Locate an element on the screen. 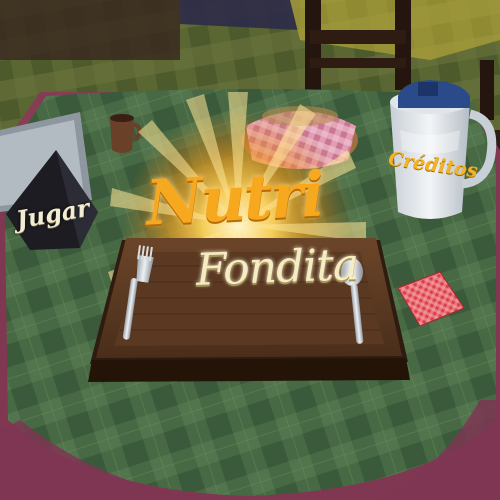 The image size is (500, 500). game-logo-subtitle: Fondita is located at coordinates (277, 267).